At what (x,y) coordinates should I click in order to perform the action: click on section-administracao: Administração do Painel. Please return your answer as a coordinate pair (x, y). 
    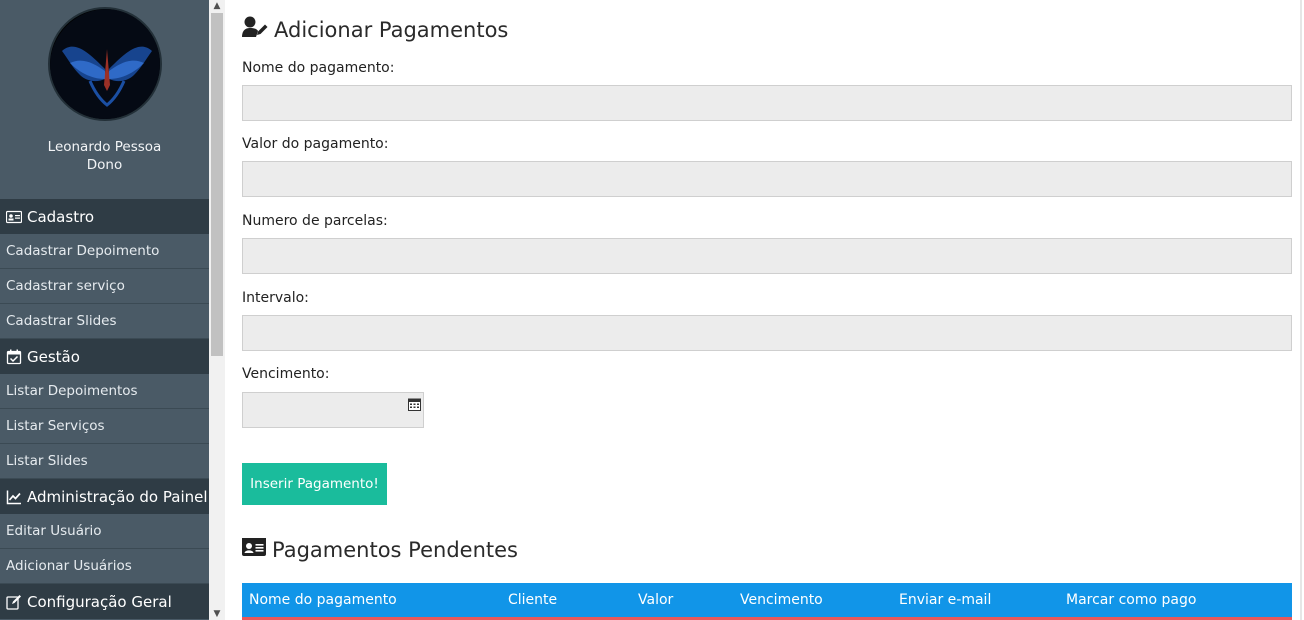
    Looking at the image, I should click on (104, 496).